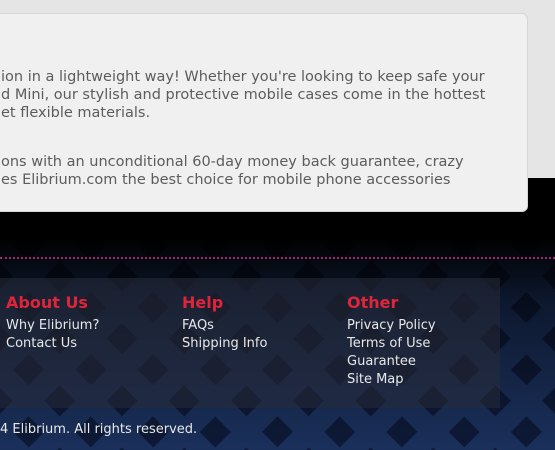 The height and width of the screenshot is (450, 555). Describe the element at coordinates (277, 258) in the screenshot. I see `footer-dotted-divider` at that location.